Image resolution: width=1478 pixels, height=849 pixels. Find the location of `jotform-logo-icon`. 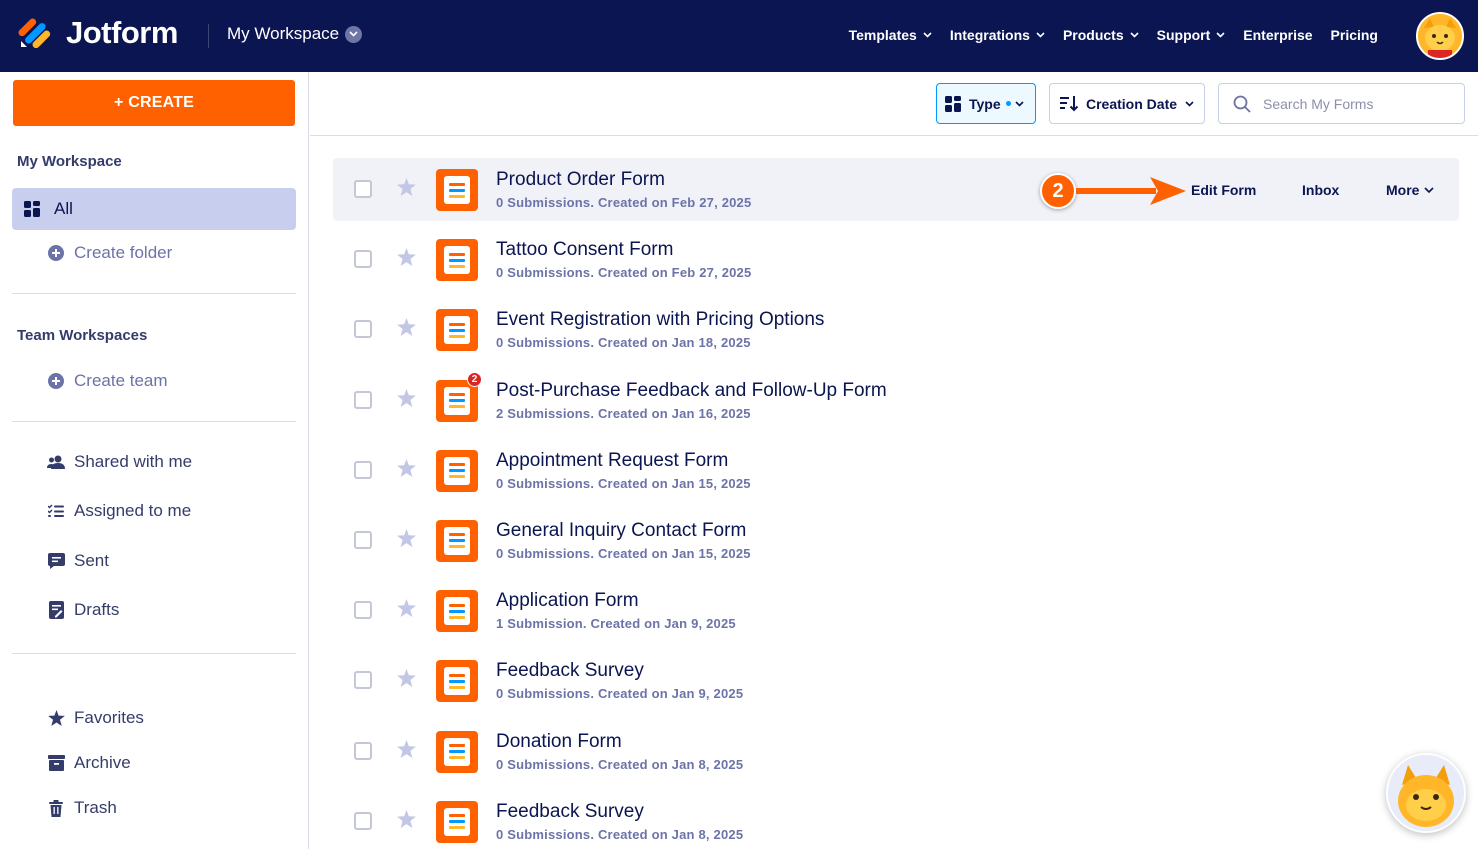

jotform-logo-icon is located at coordinates (35, 33).